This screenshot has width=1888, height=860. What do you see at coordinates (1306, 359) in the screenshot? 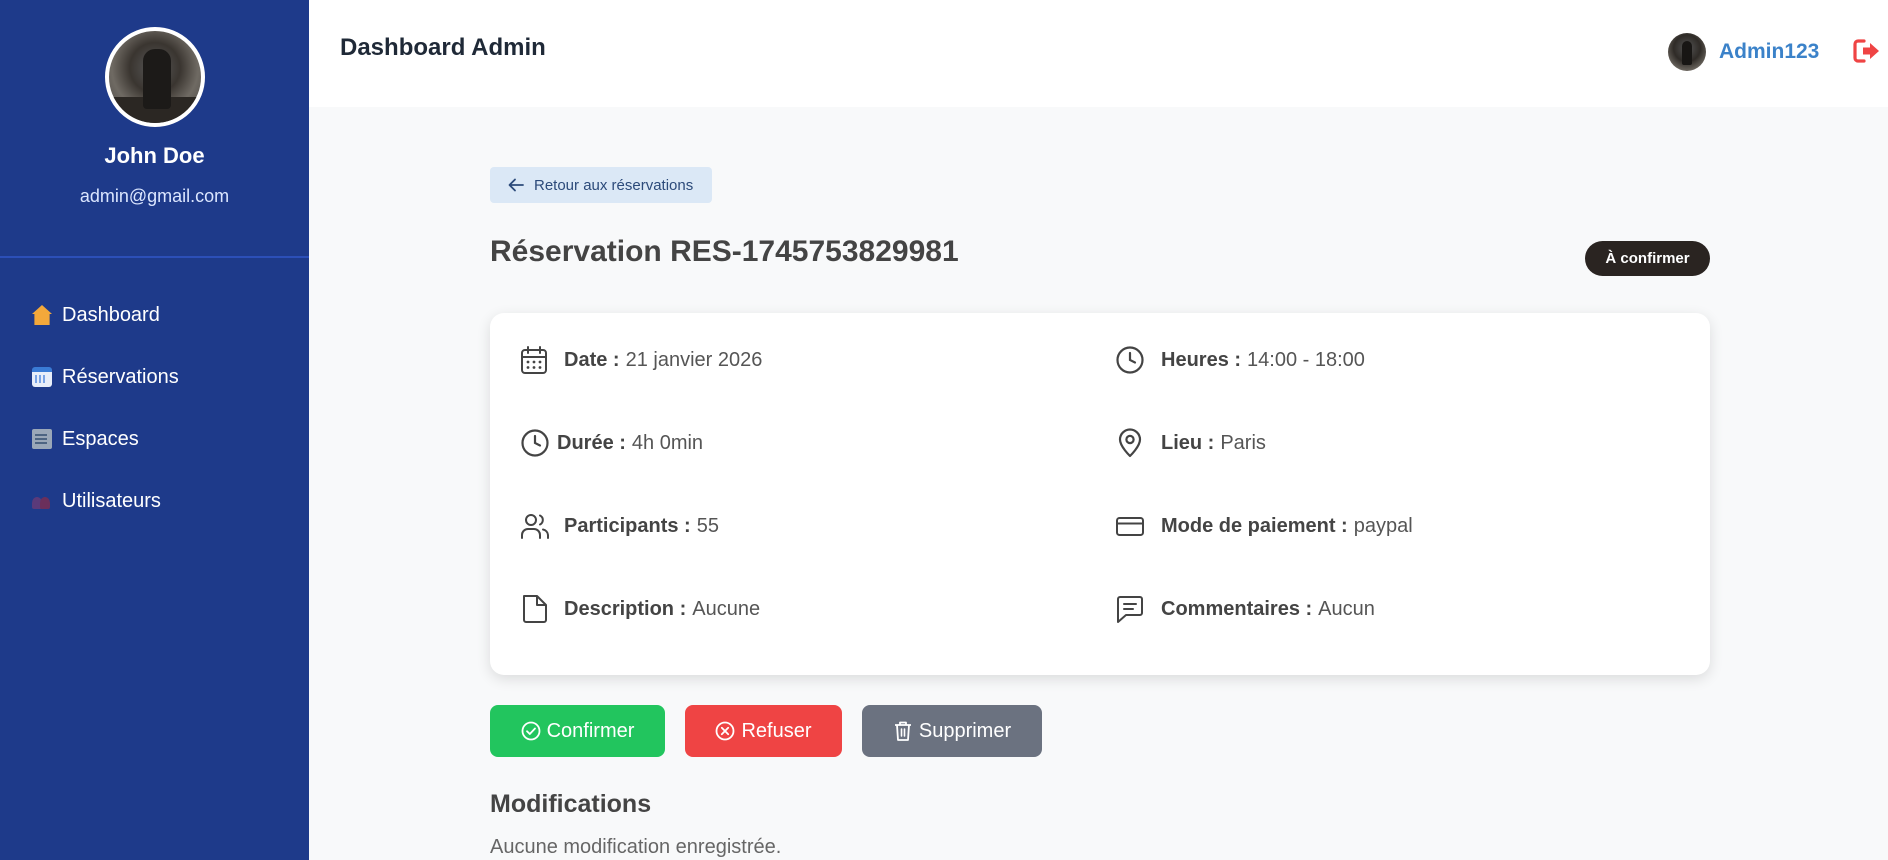
I see `detail-value: 14:00 - 18:00` at bounding box center [1306, 359].